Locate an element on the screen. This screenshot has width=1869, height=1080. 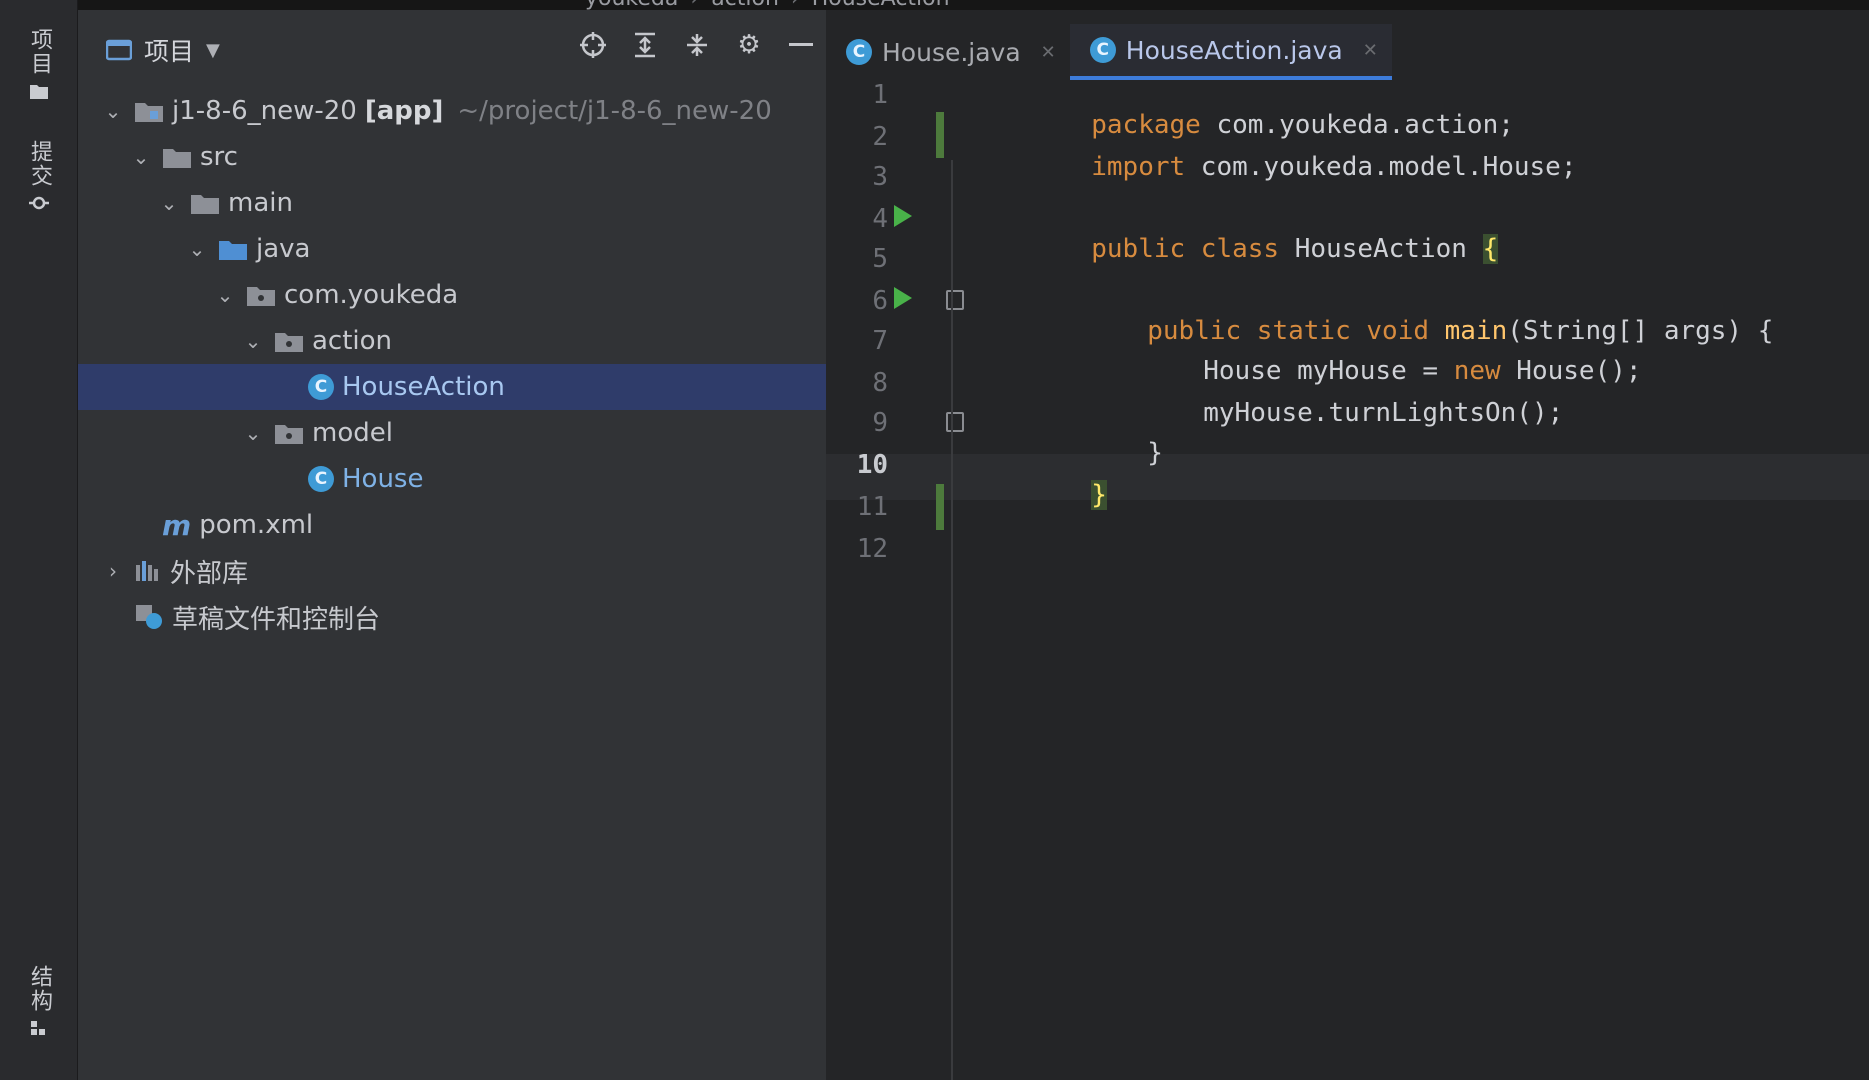
collapse-all-icon is located at coordinates (697, 45).